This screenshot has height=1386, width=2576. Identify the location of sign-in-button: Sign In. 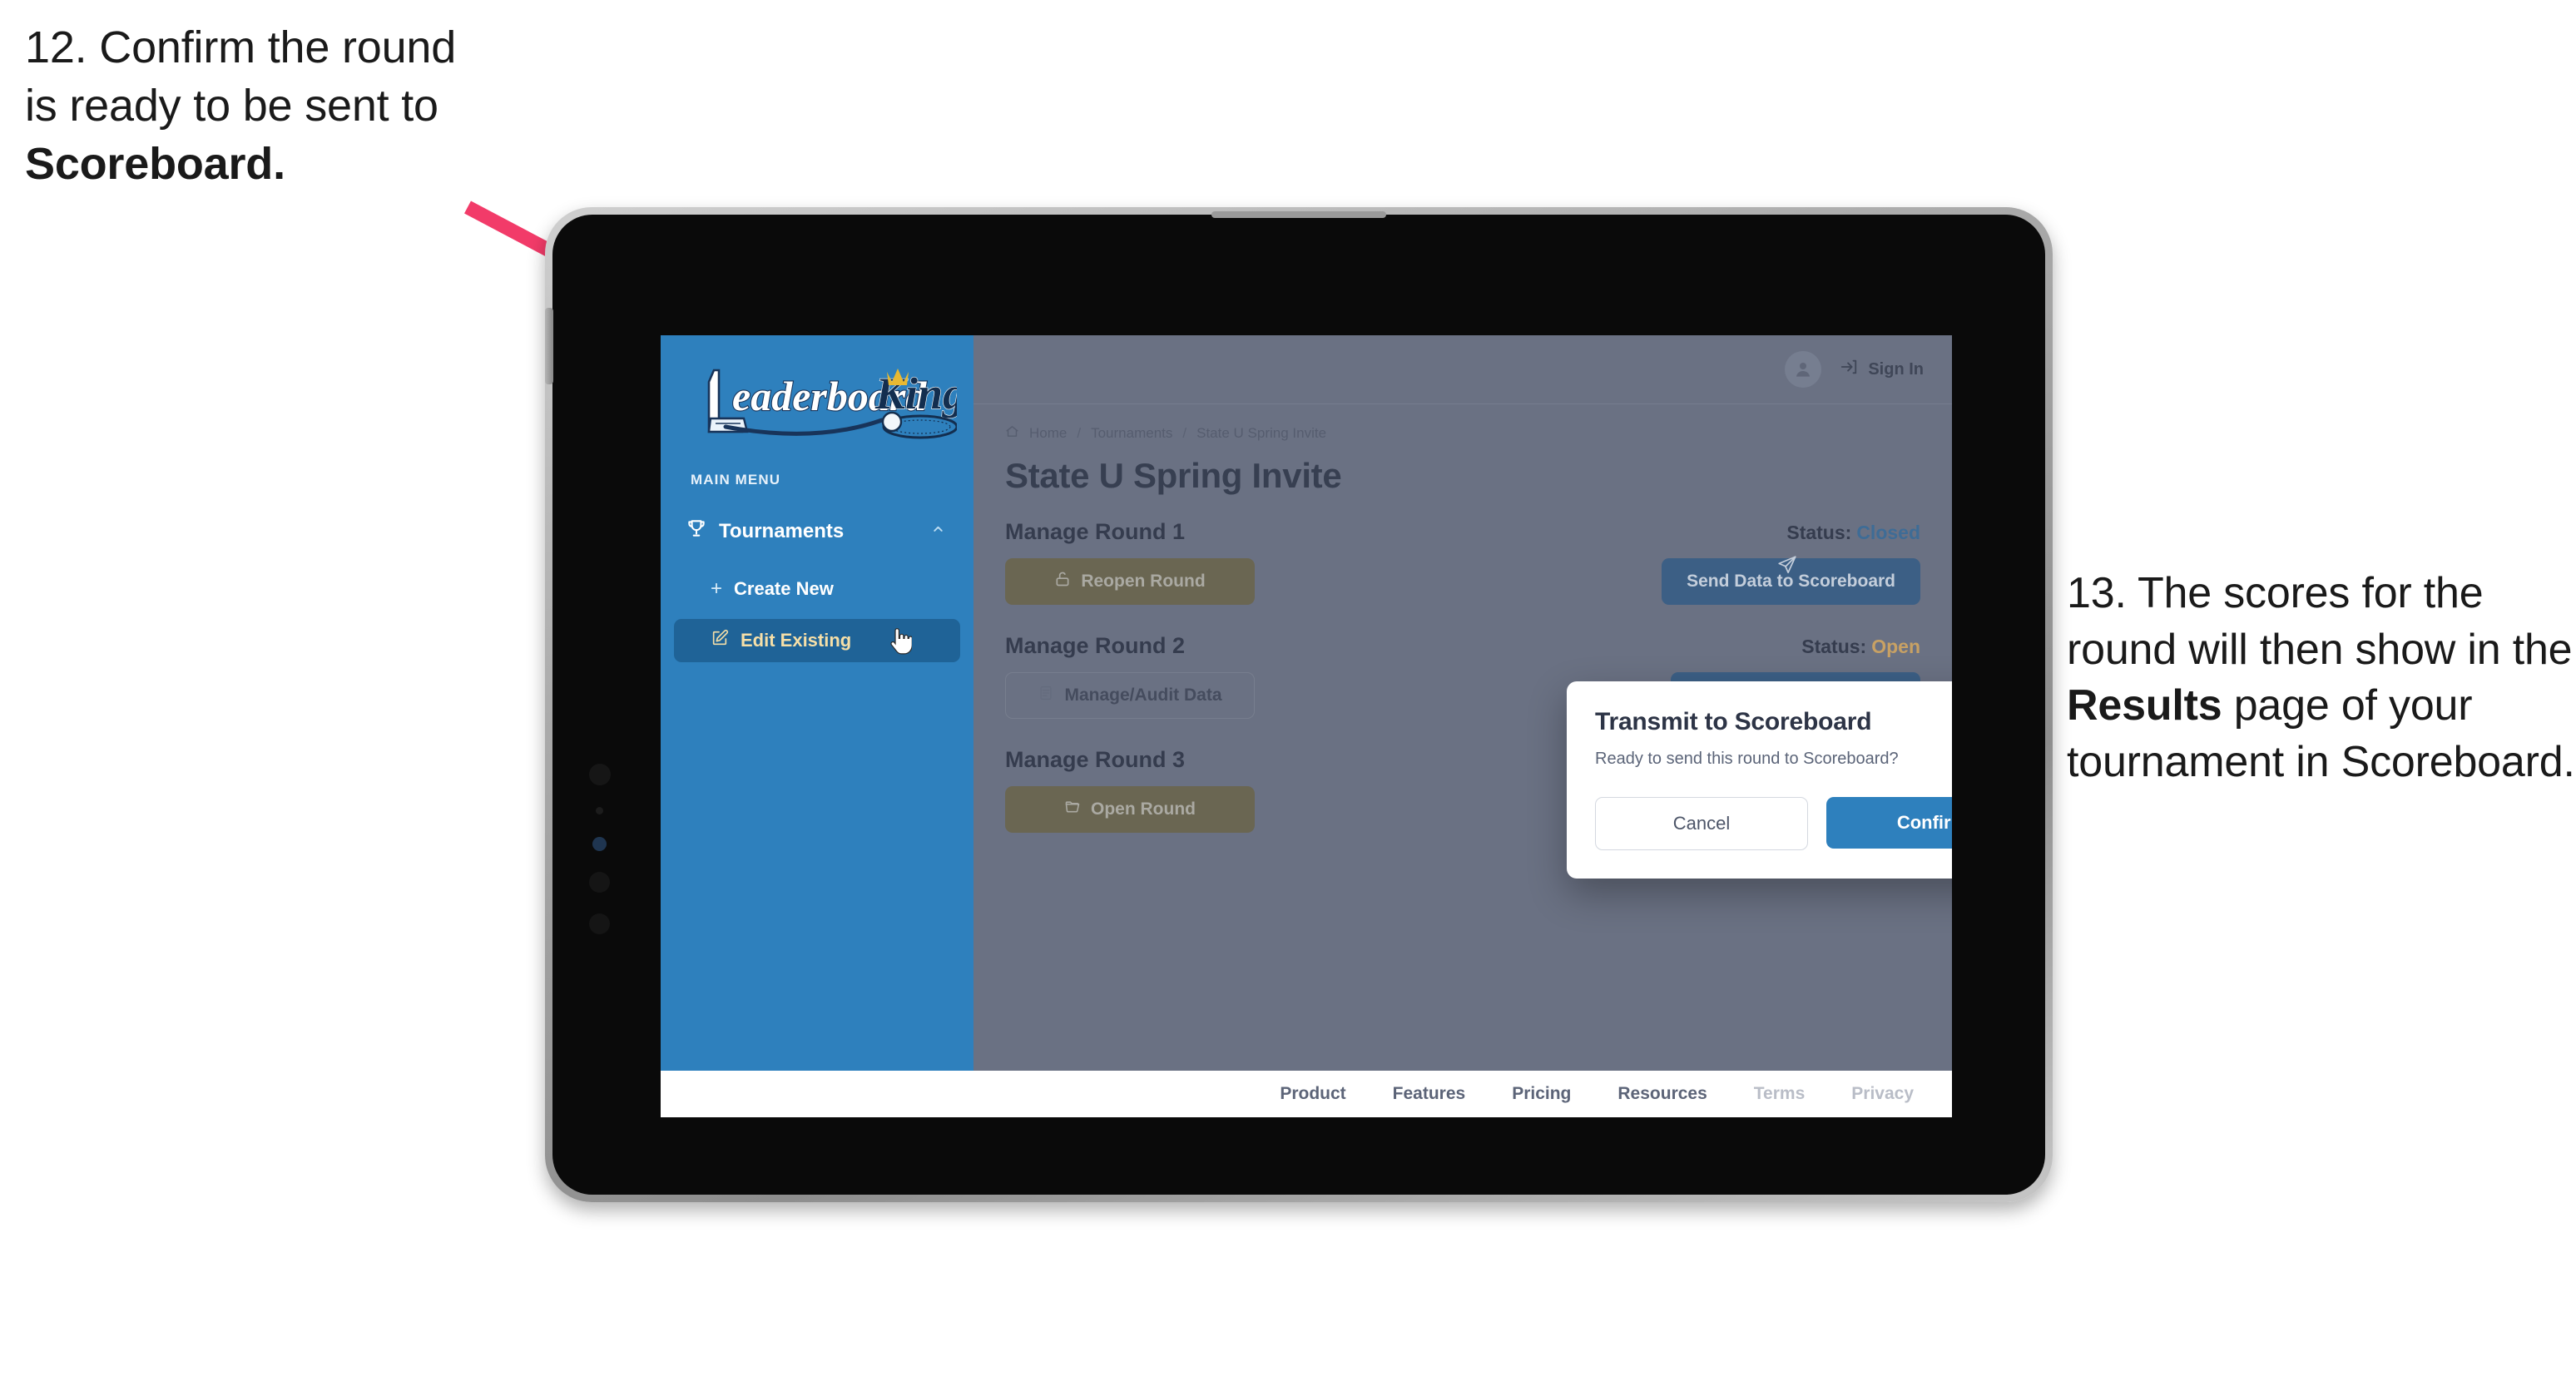
(1882, 369).